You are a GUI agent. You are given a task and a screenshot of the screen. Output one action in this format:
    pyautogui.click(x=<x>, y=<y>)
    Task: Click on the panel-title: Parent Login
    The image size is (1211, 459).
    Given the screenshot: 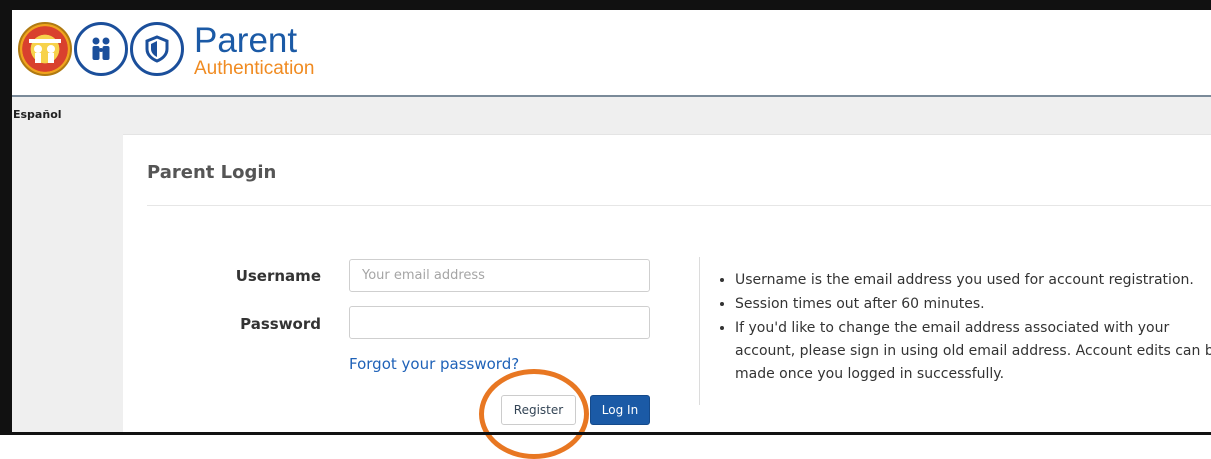 What is the action you would take?
    pyautogui.click(x=212, y=172)
    